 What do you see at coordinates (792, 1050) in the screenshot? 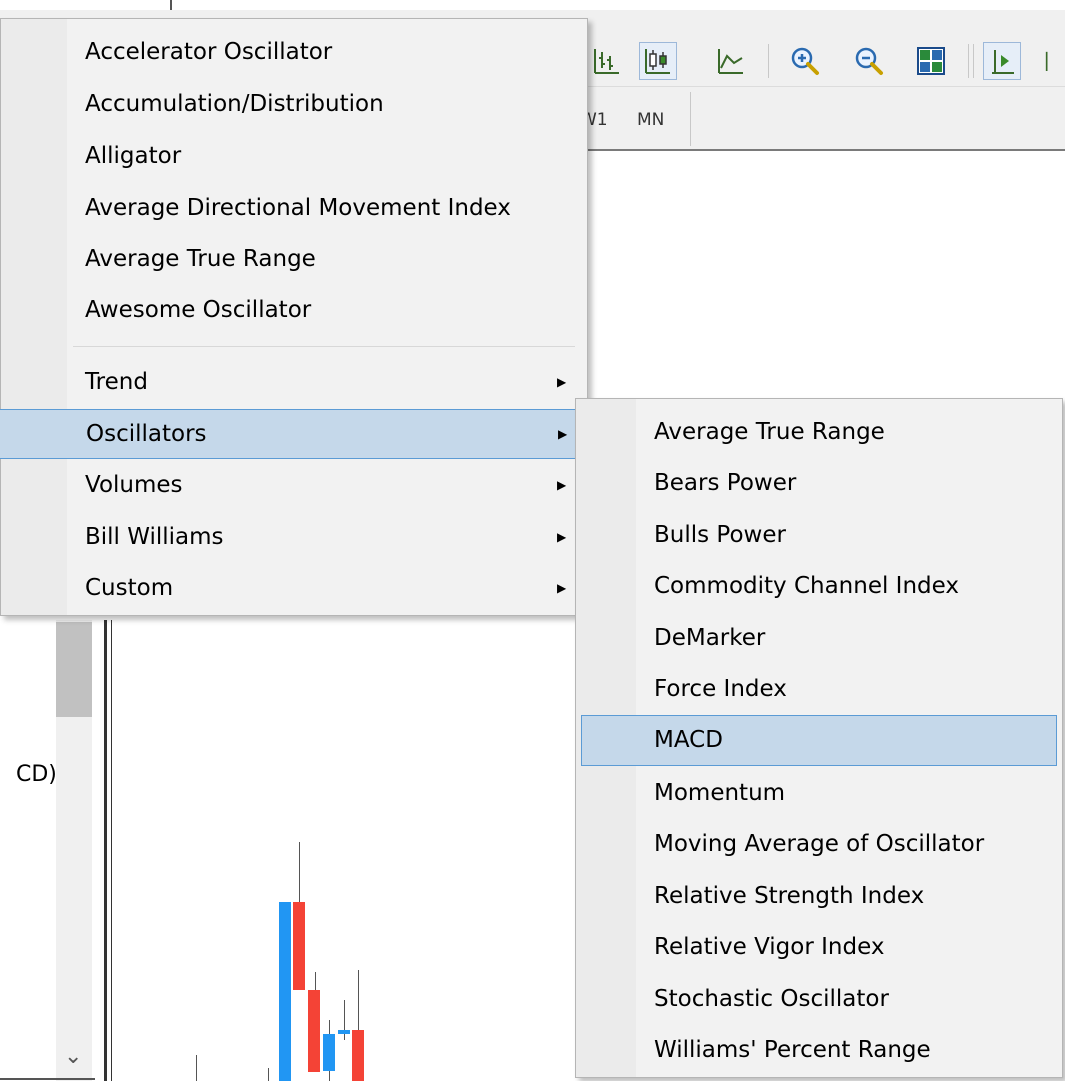
I see `menu-item-label: Williams' Percent Range` at bounding box center [792, 1050].